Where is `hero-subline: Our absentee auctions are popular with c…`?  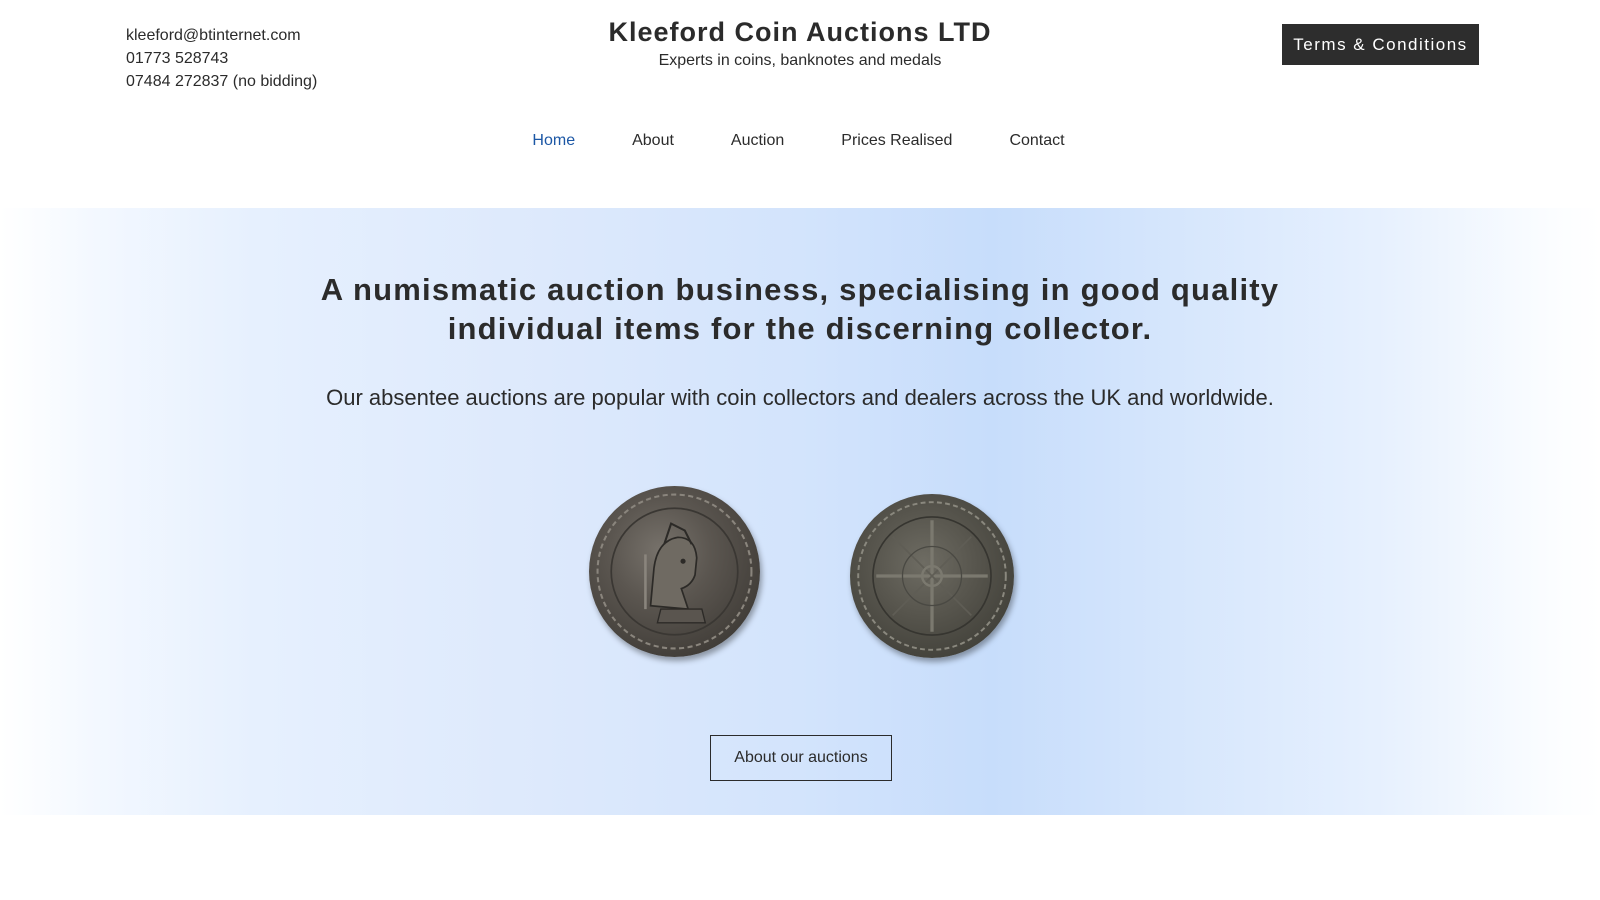 hero-subline: Our absentee auctions are popular with c… is located at coordinates (800, 397).